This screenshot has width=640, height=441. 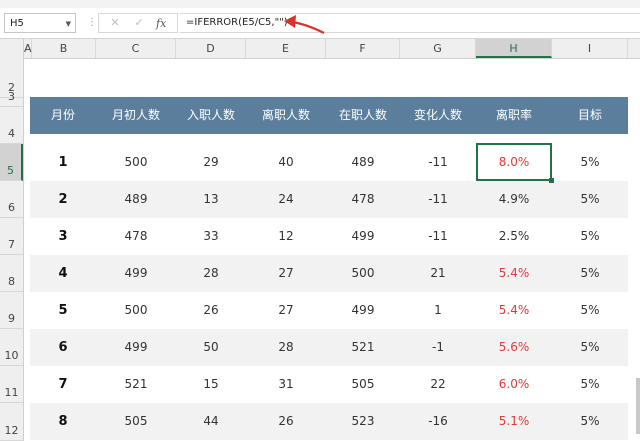 I want to click on cell-start: 521, so click(x=136, y=384).